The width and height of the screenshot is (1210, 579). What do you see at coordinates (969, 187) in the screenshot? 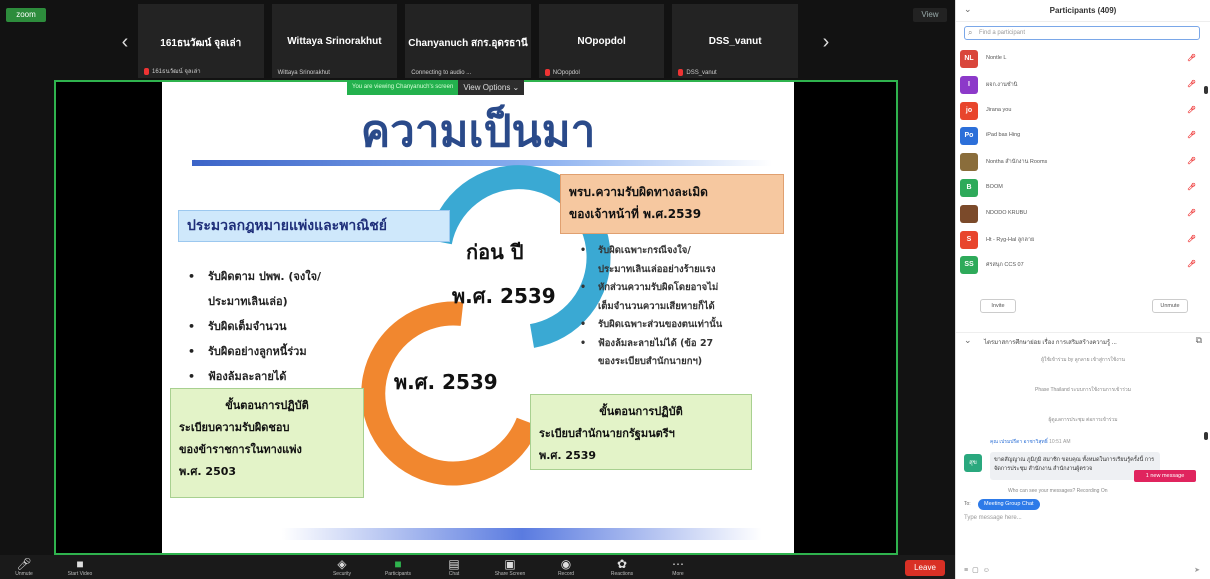
I see `avatar: B` at bounding box center [969, 187].